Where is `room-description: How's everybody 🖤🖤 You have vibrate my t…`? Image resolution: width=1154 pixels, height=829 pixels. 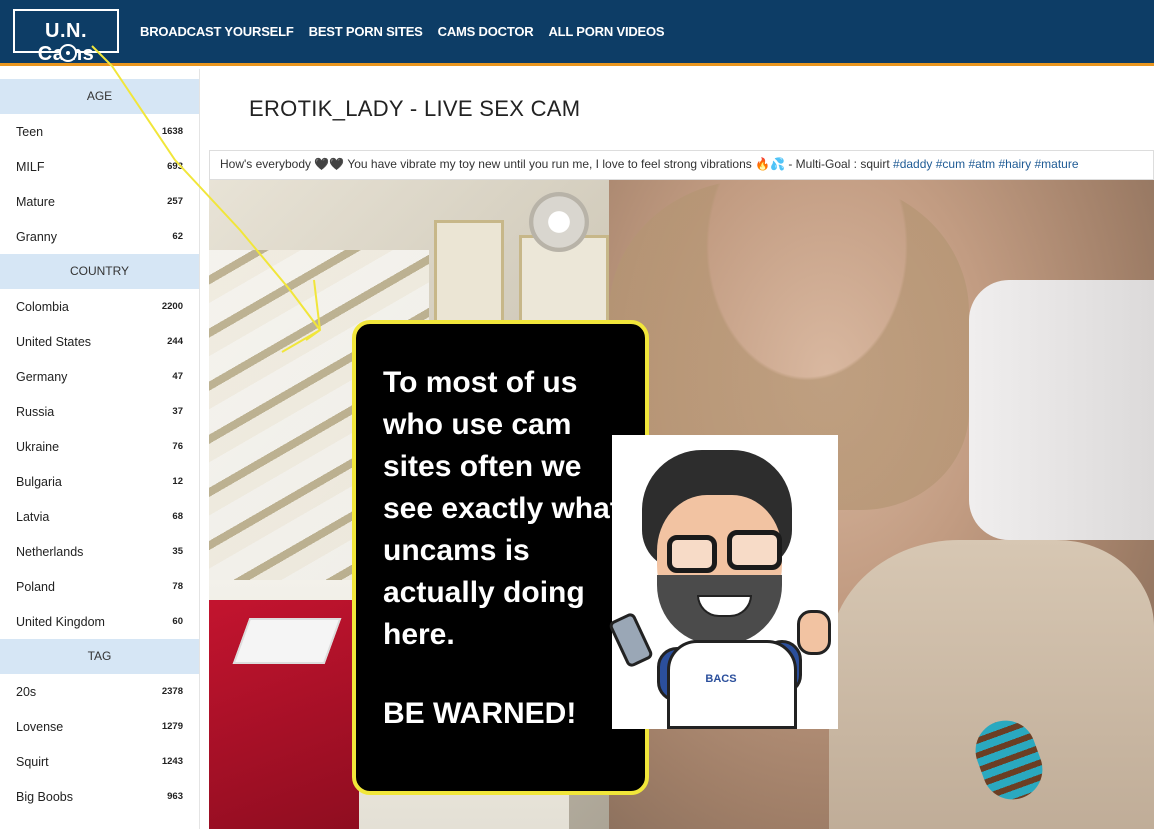 room-description: How's everybody 🖤🖤 You have vibrate my t… is located at coordinates (681, 165).